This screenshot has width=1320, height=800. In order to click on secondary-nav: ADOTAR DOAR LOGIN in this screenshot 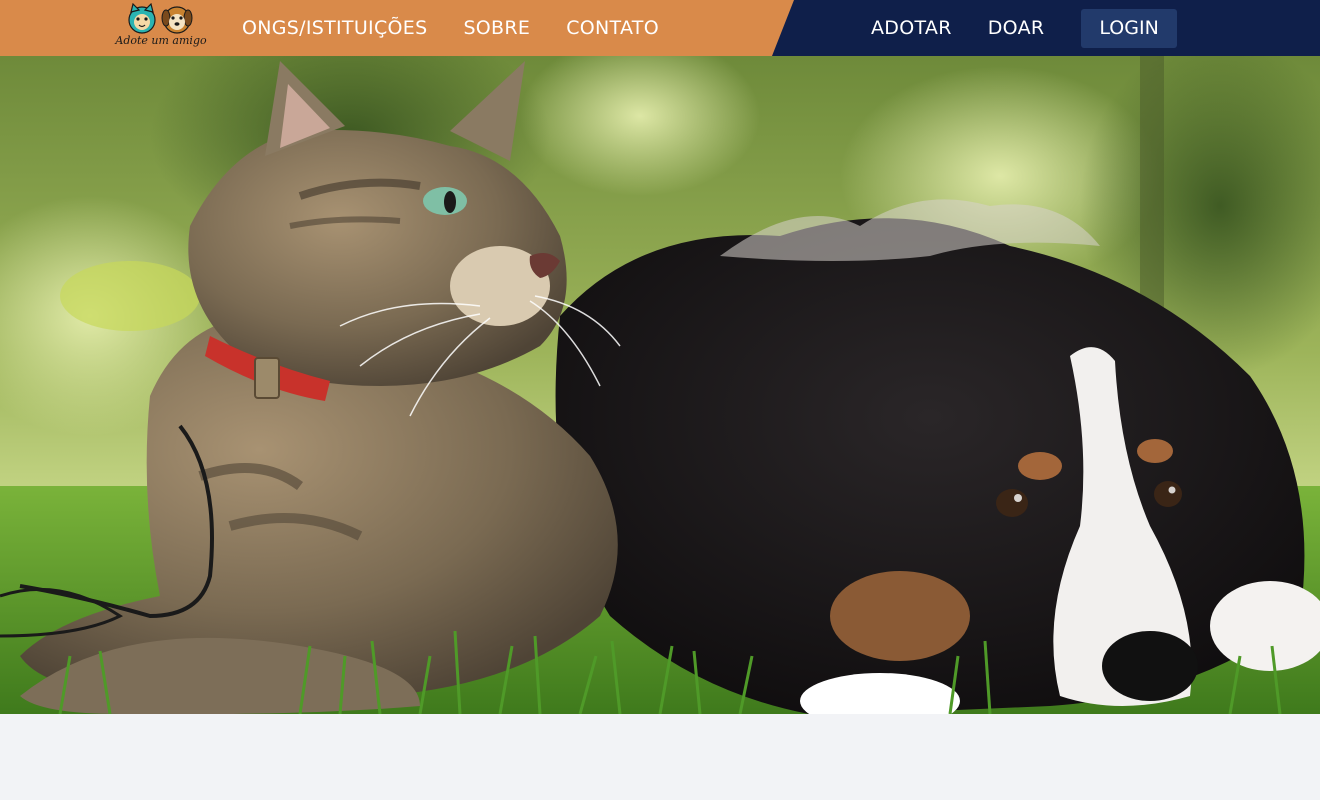, I will do `click(1024, 28)`.